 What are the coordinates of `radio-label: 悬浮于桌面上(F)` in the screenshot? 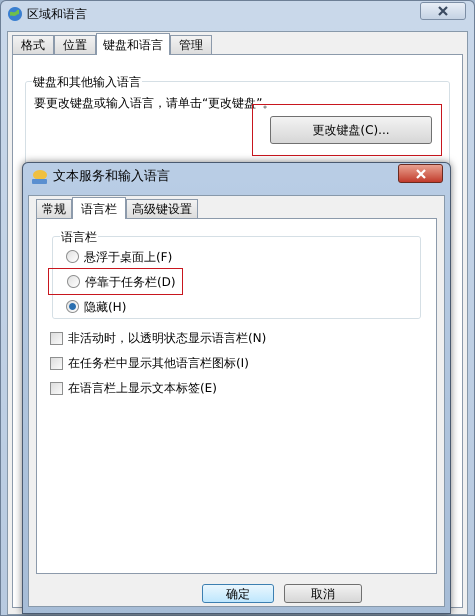 It's located at (128, 257).